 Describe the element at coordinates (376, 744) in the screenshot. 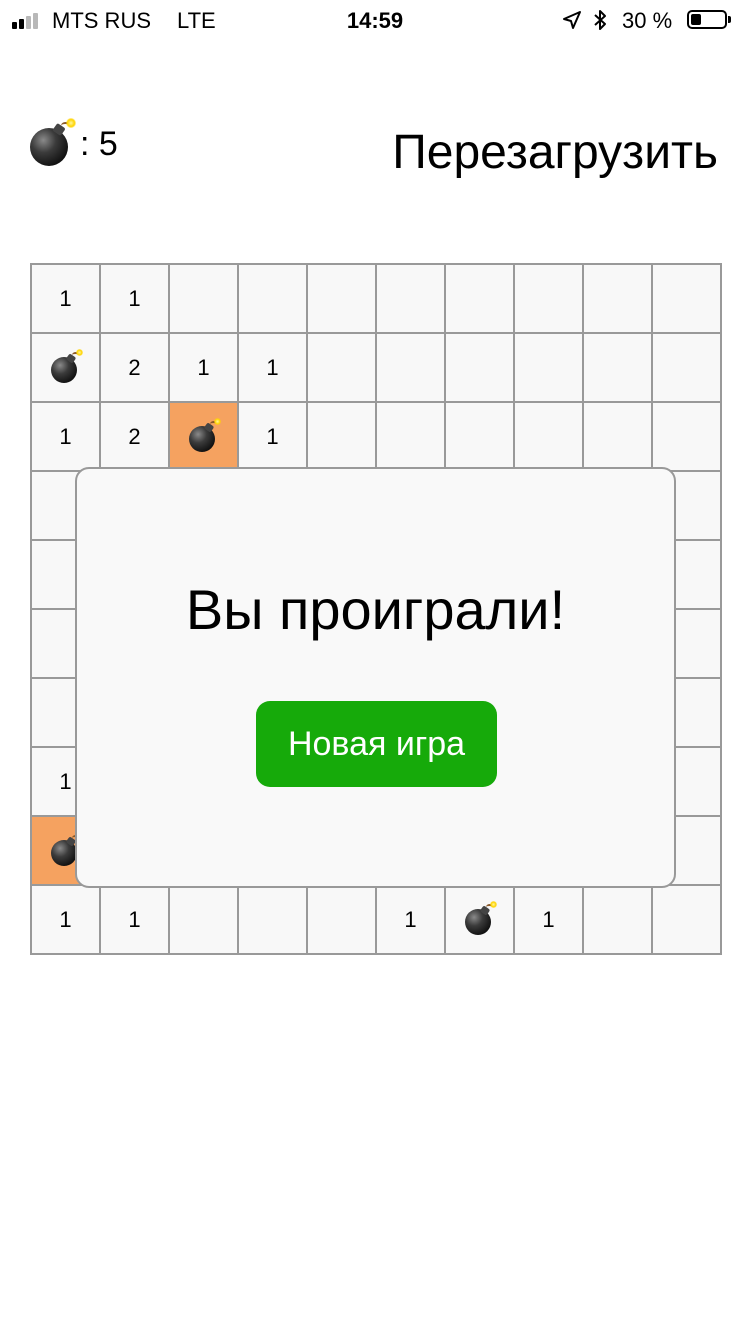

I see `new-game-button: Новая игра` at that location.